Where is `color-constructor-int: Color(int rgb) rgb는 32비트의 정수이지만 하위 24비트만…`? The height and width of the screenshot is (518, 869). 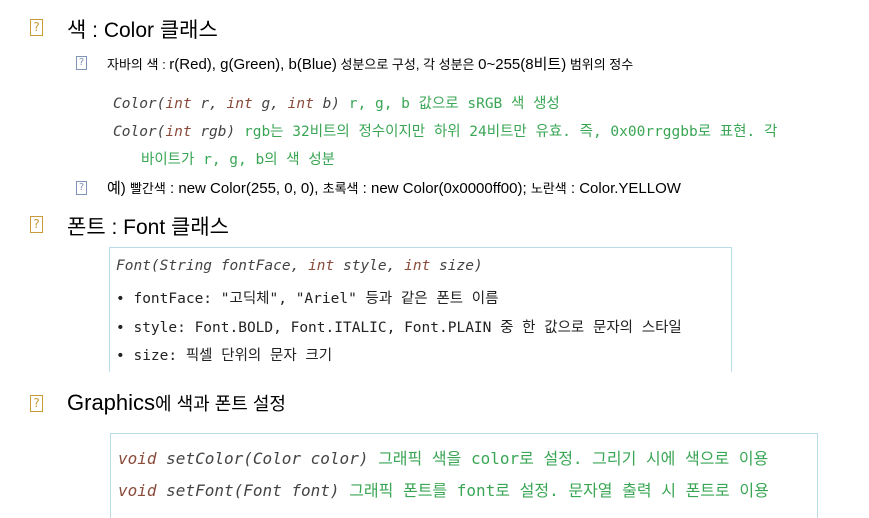
color-constructor-int: Color(int rgb) rgb는 32비트의 정수이지만 하위 24비트만… is located at coordinates (445, 132).